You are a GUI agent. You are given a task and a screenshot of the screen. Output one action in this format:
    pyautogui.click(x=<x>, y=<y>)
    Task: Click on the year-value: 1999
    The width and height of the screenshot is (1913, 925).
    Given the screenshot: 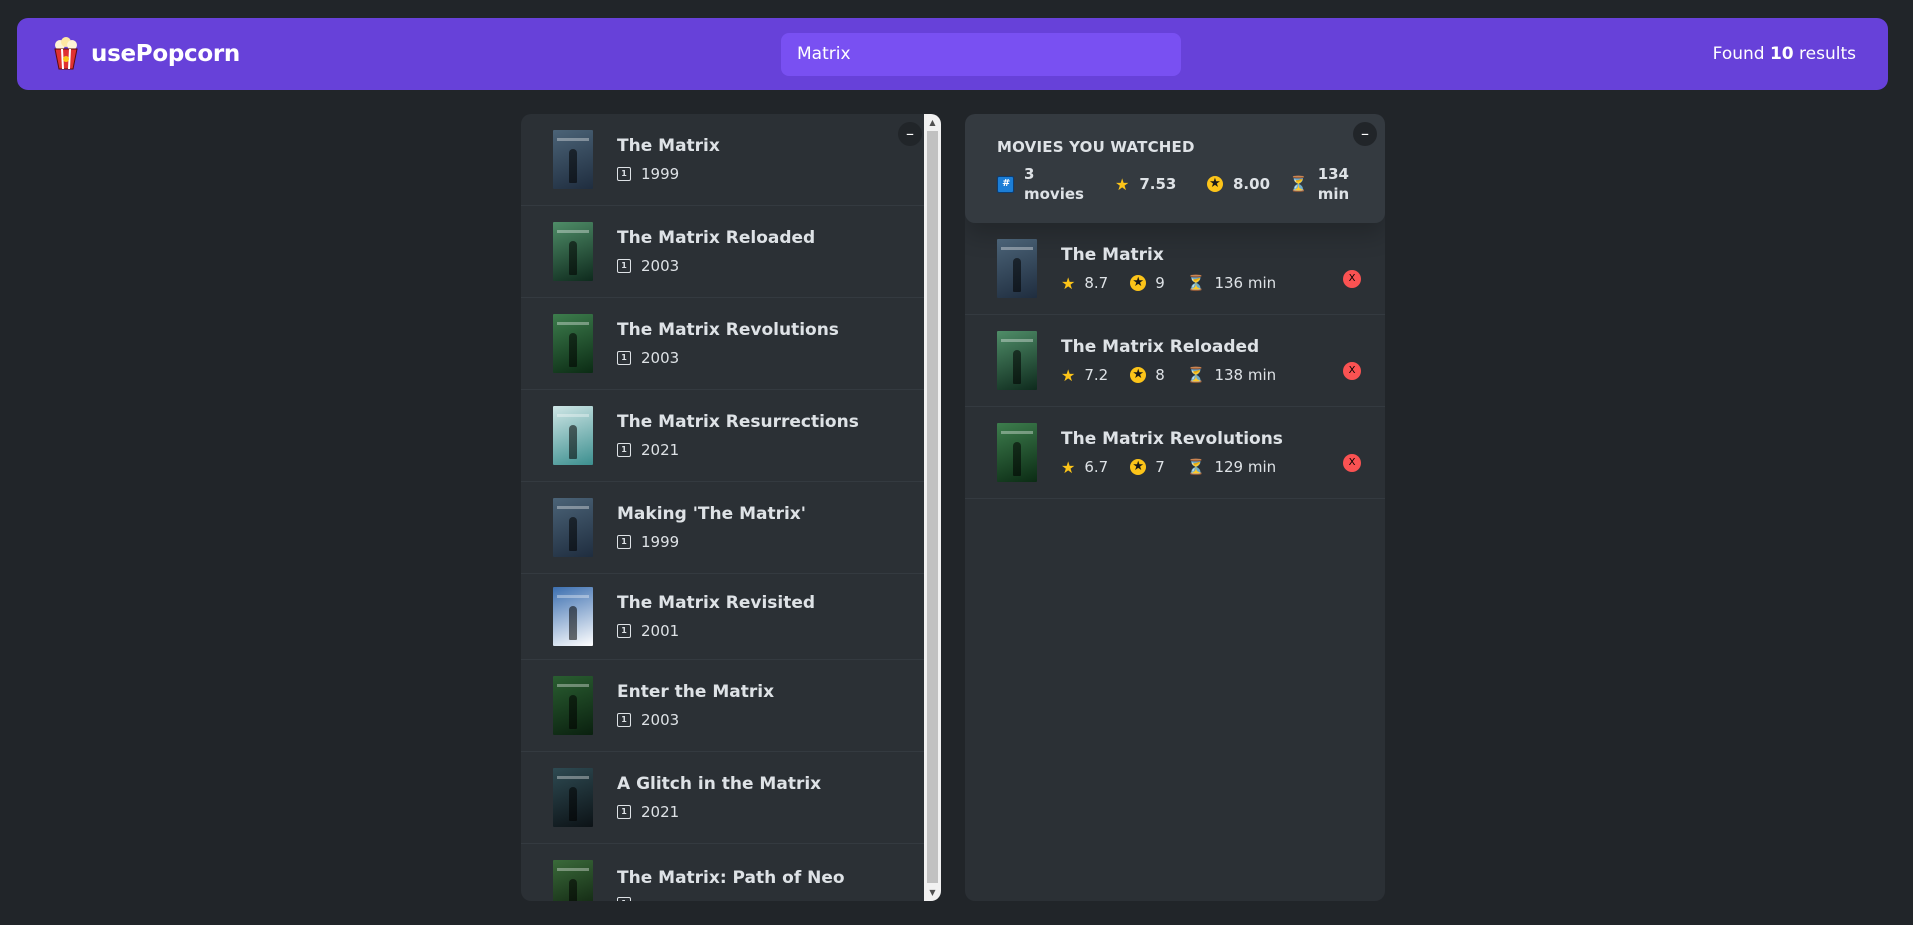 What is the action you would take?
    pyautogui.click(x=660, y=174)
    